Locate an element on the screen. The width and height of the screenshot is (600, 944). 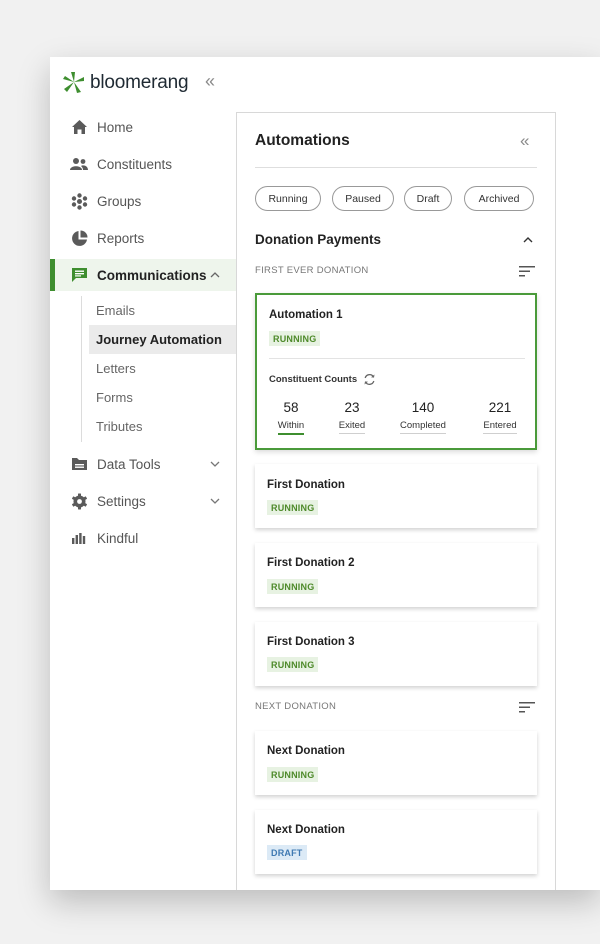
folder-icon is located at coordinates (79, 464).